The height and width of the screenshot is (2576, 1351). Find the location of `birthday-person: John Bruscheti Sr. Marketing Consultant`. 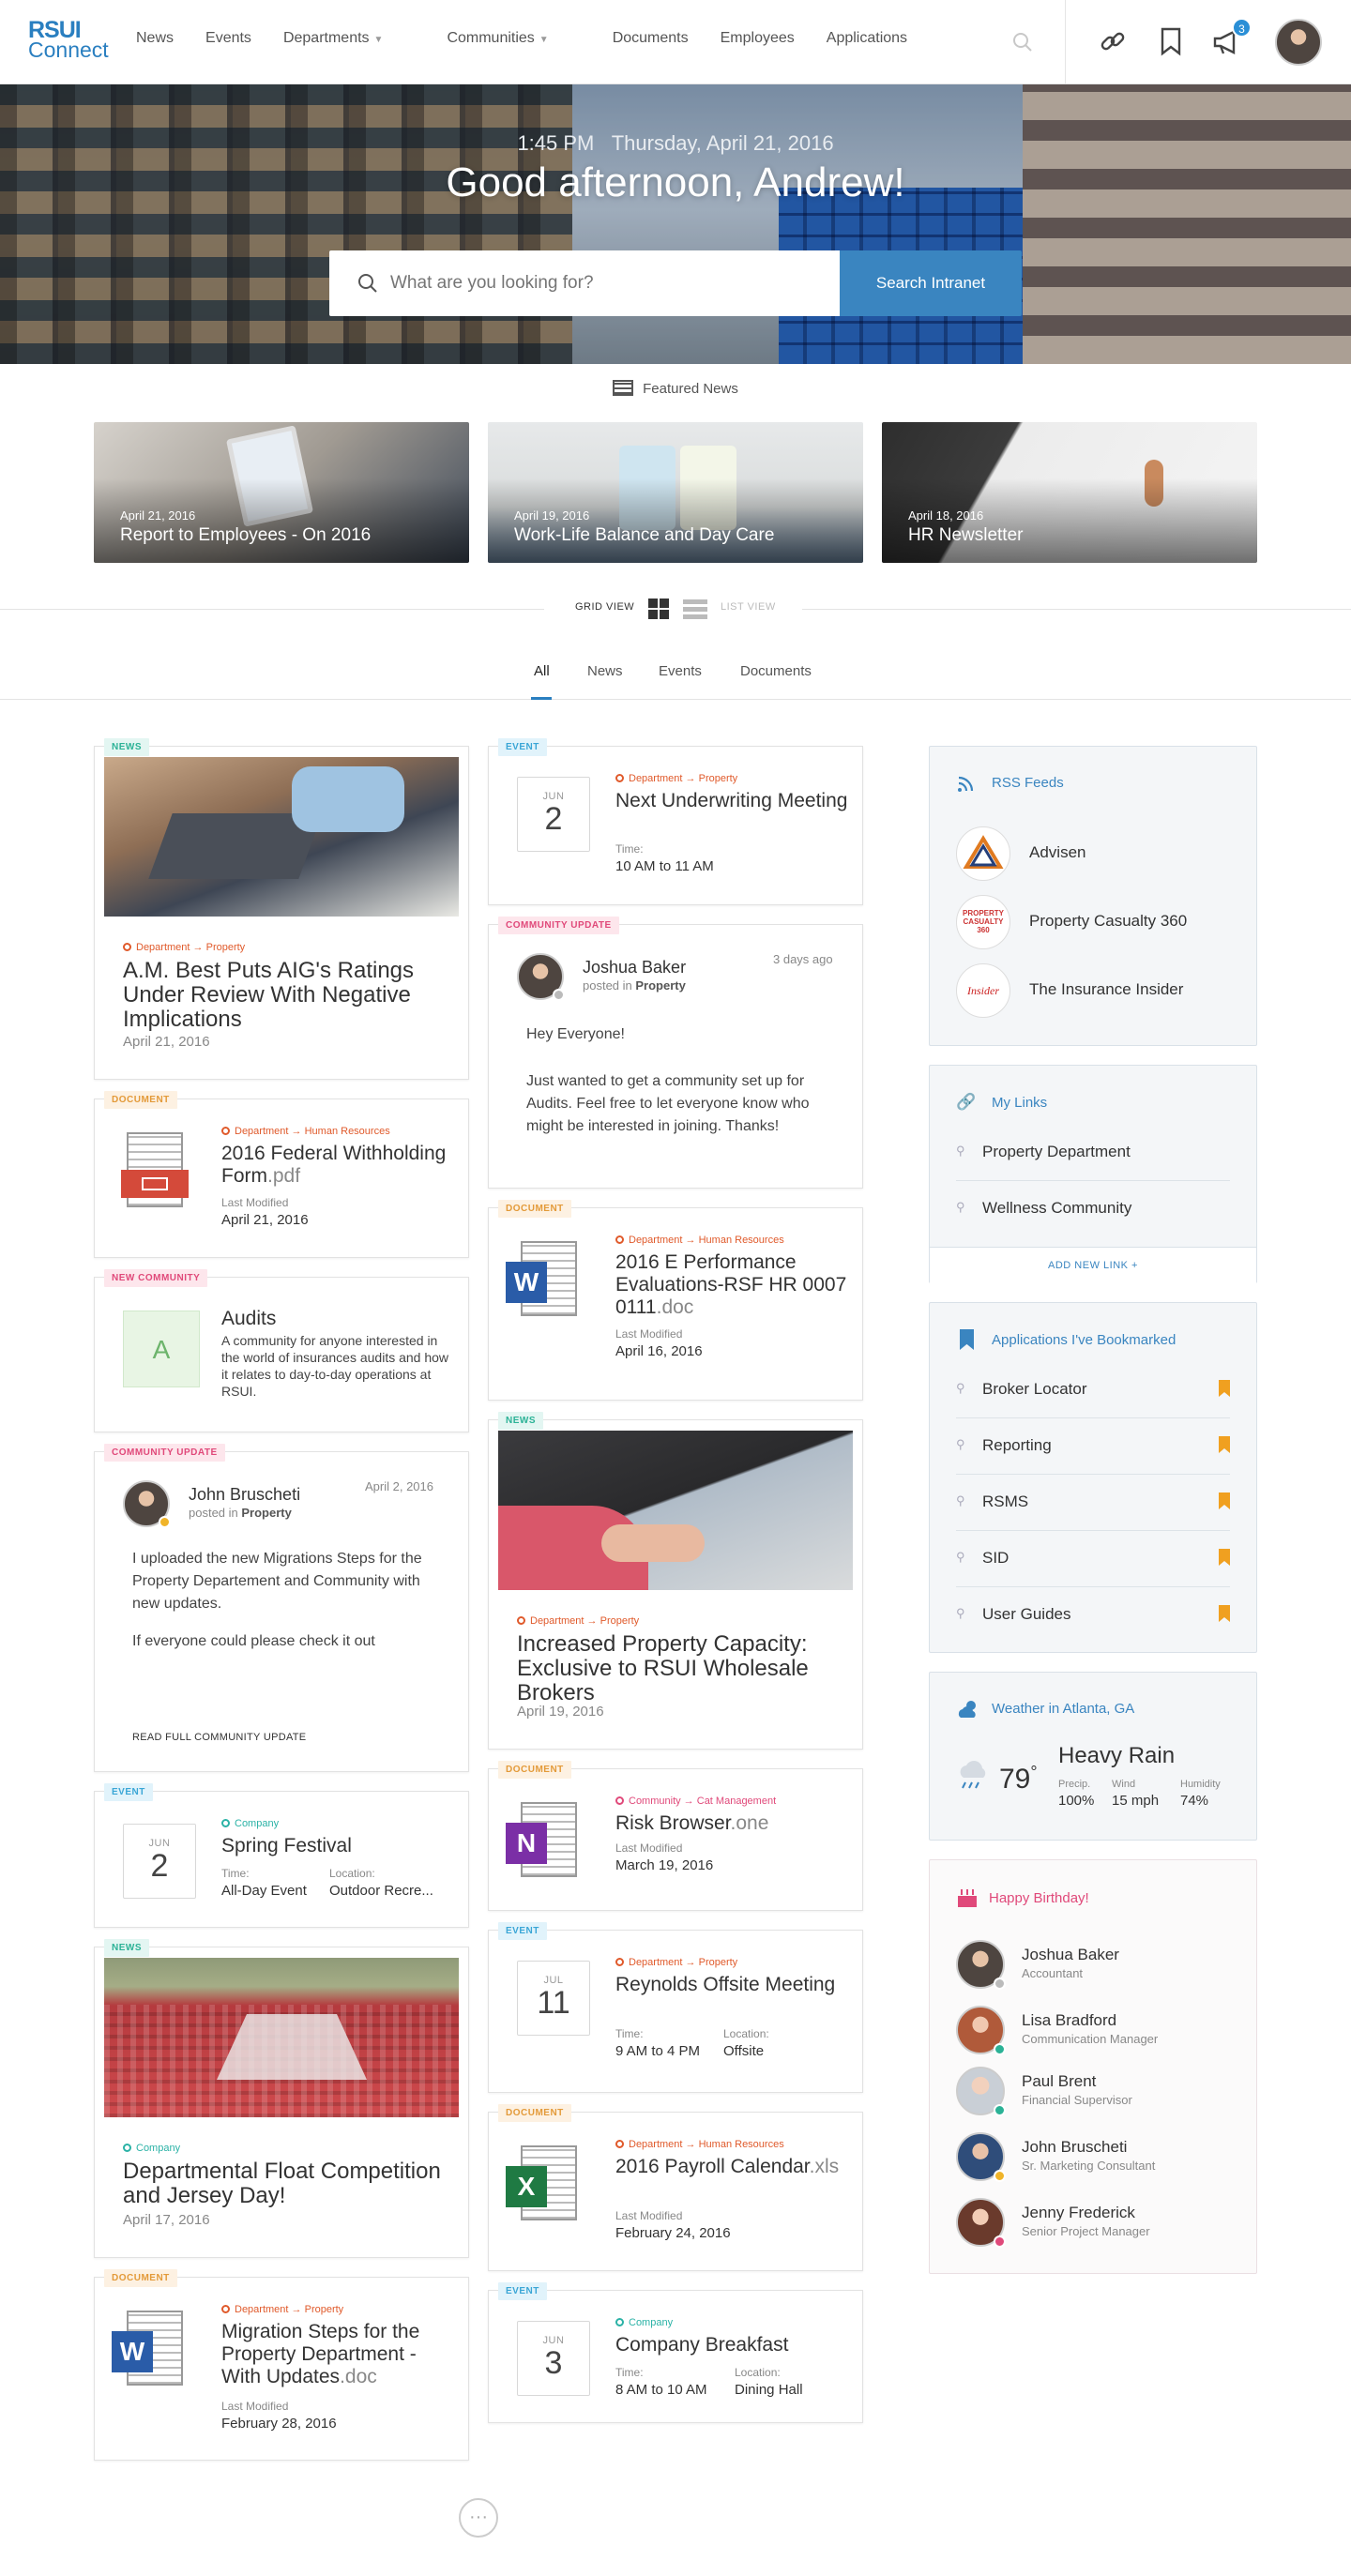

birthday-person: John Bruscheti Sr. Marketing Consultant is located at coordinates (1097, 2160).